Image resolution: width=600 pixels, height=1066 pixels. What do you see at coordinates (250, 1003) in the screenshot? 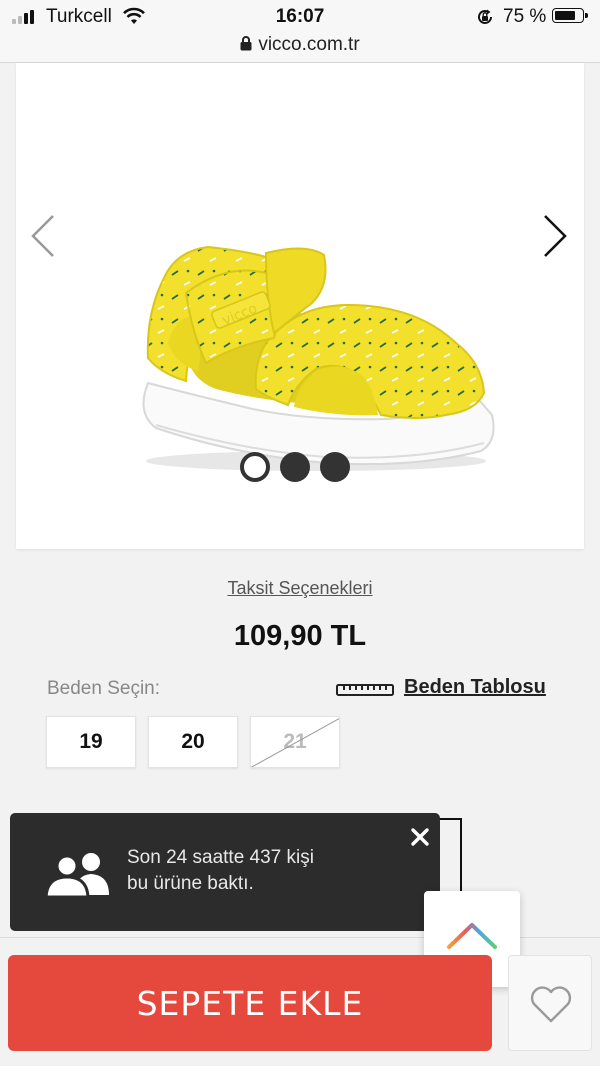
I see `add-to-cart-button: SEPETE EKLE` at bounding box center [250, 1003].